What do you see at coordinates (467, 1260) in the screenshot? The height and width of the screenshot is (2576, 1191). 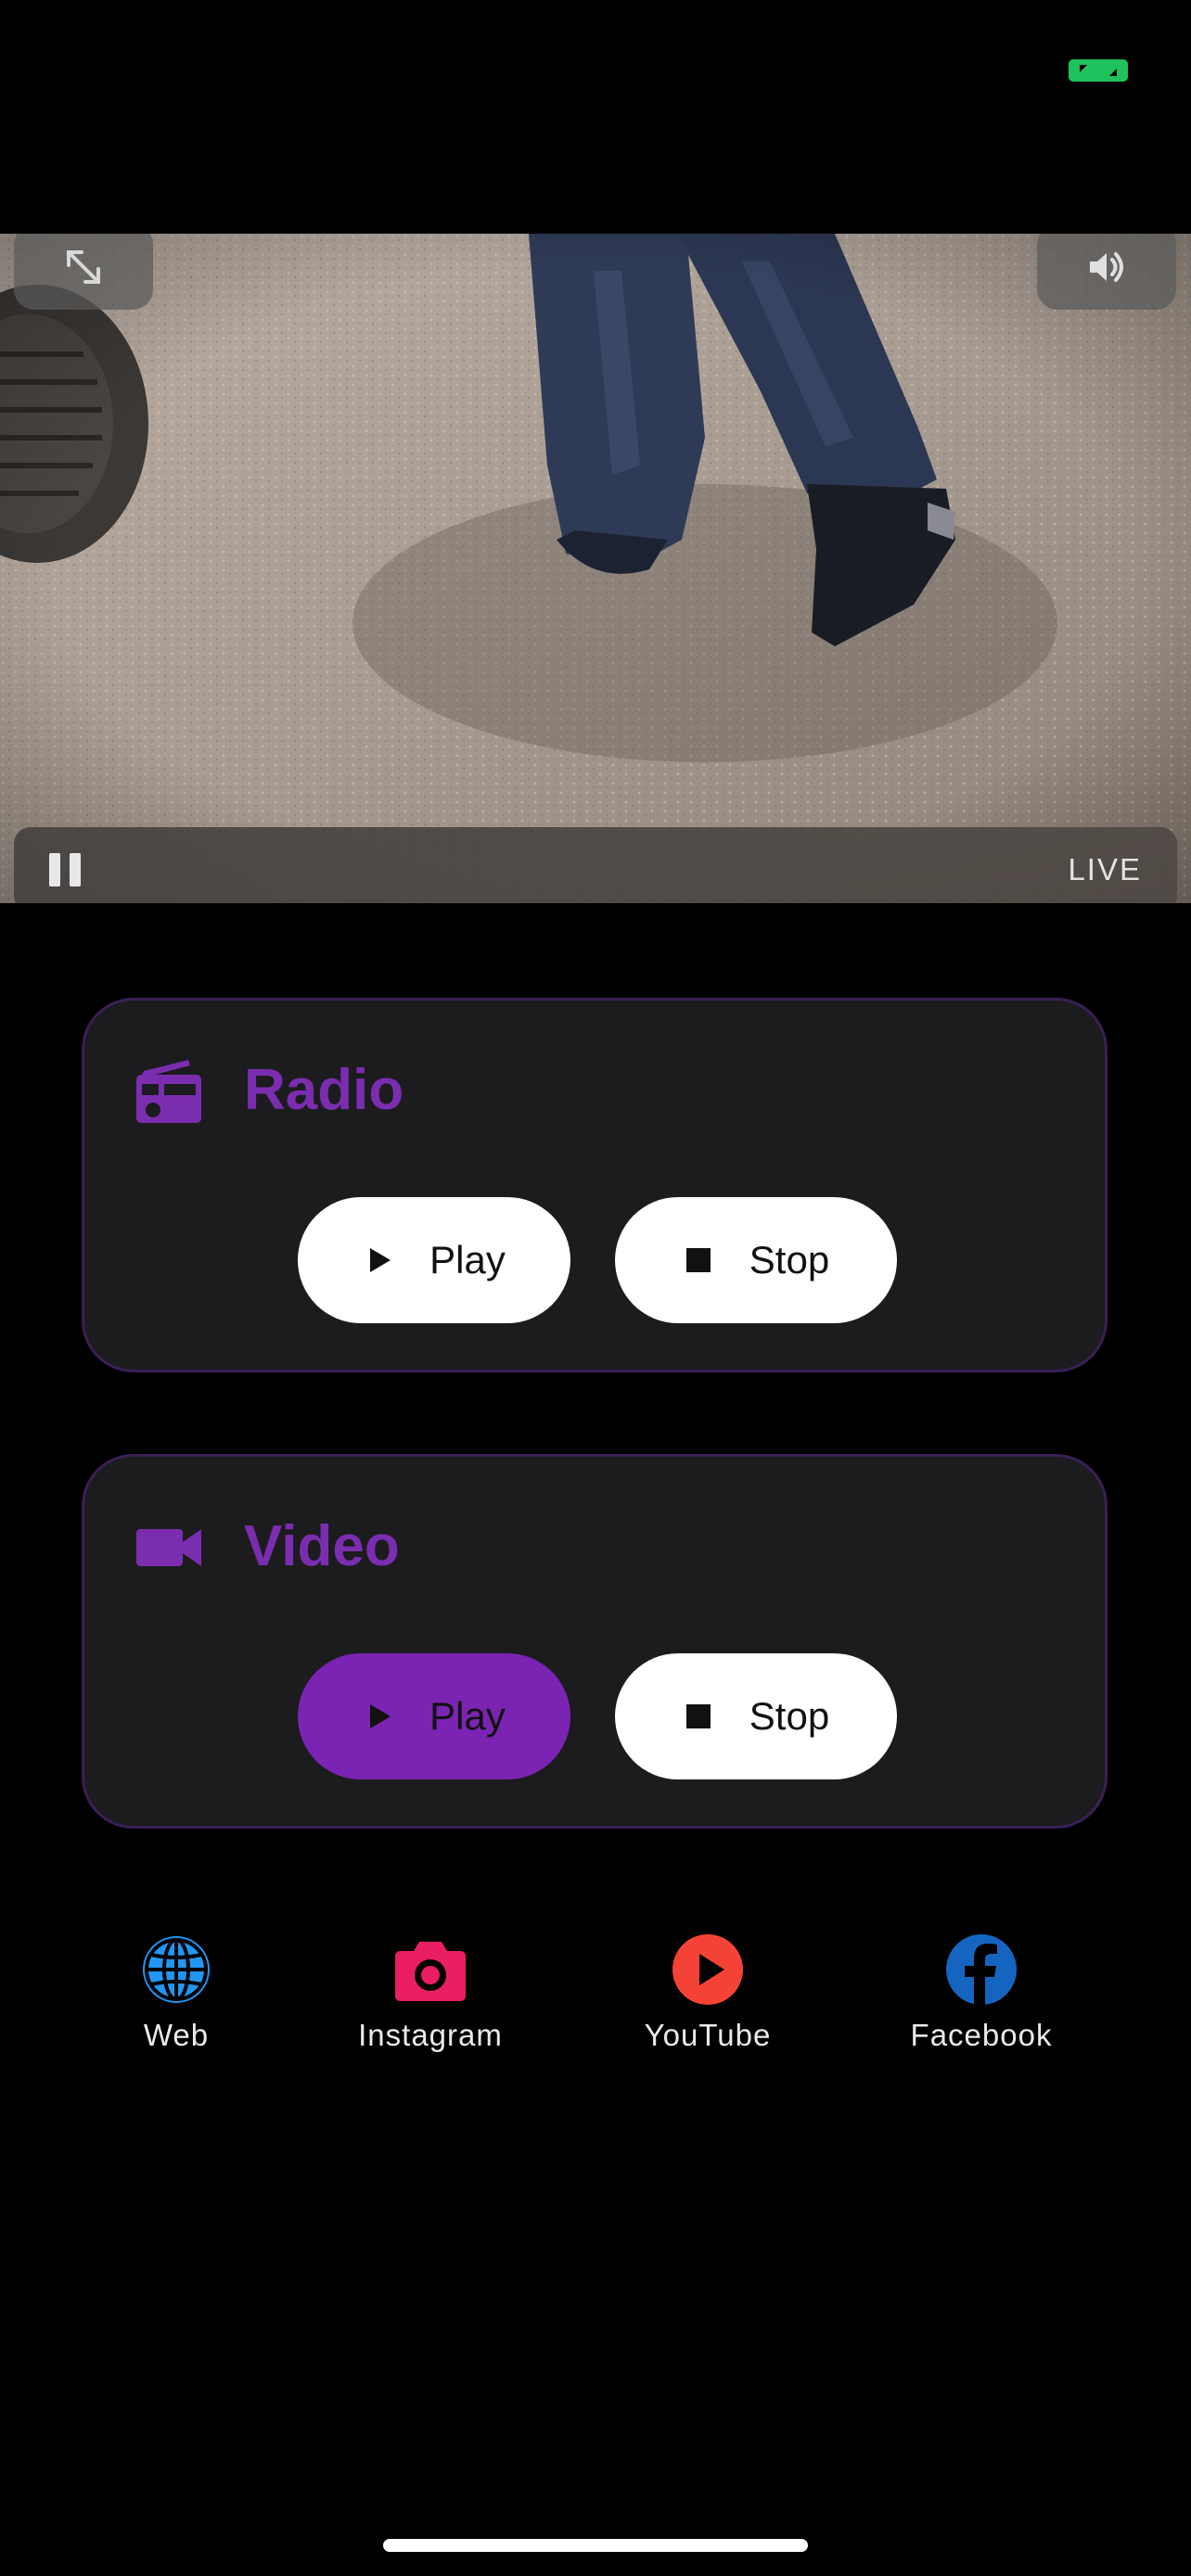 I see `radio-play-label: Play` at bounding box center [467, 1260].